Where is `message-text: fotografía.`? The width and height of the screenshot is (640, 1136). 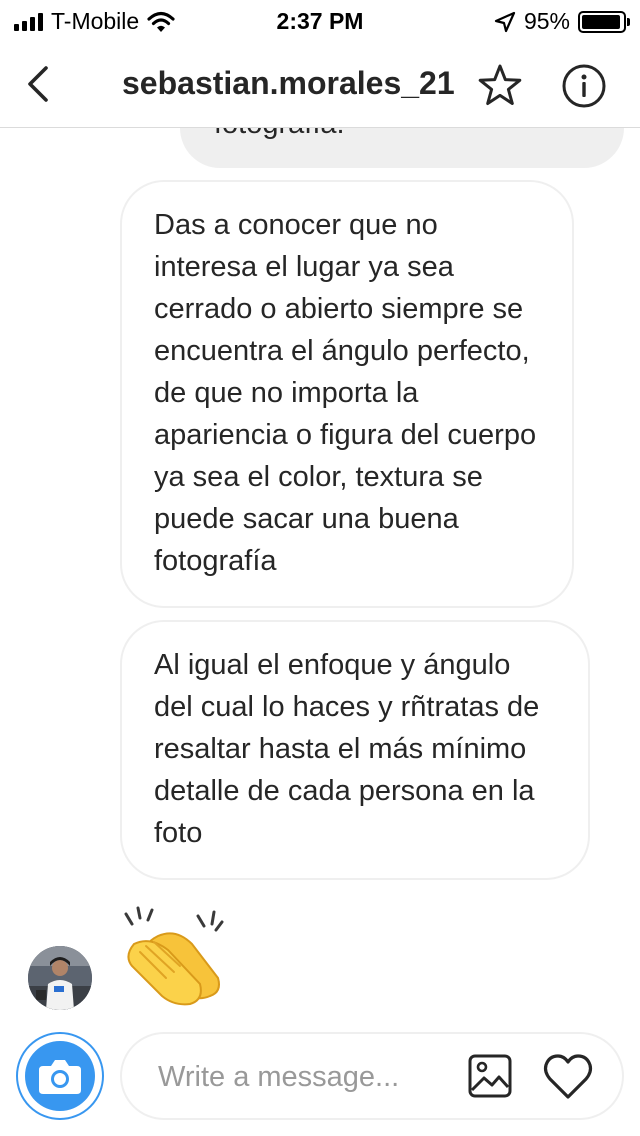 message-text: fotografía. is located at coordinates (279, 134).